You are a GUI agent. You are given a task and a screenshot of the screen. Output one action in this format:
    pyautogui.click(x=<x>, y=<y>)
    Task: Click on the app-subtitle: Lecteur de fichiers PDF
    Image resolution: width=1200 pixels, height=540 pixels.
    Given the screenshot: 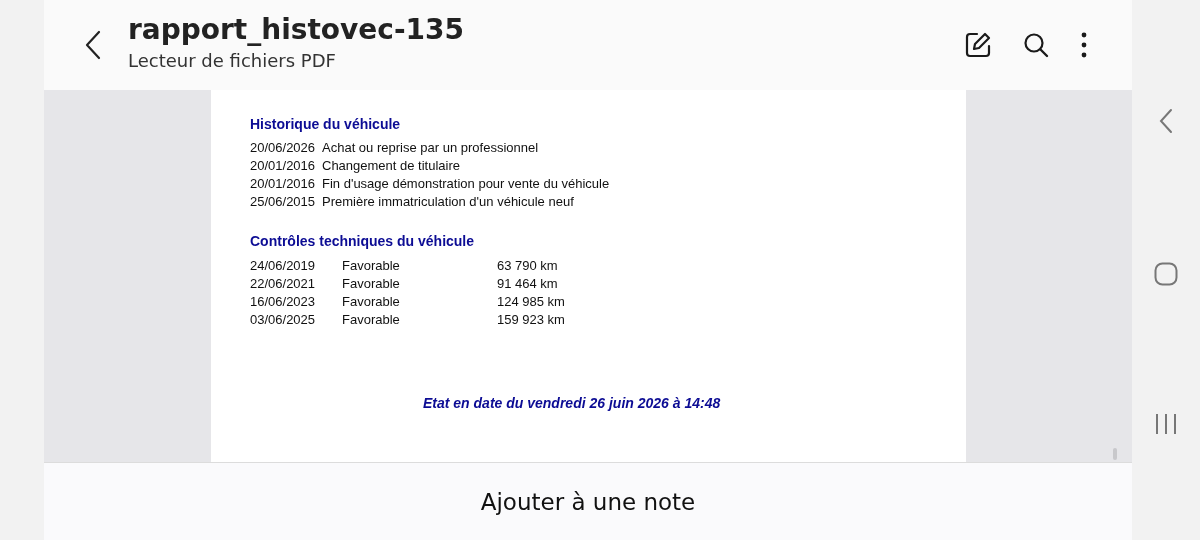 What is the action you would take?
    pyautogui.click(x=232, y=60)
    